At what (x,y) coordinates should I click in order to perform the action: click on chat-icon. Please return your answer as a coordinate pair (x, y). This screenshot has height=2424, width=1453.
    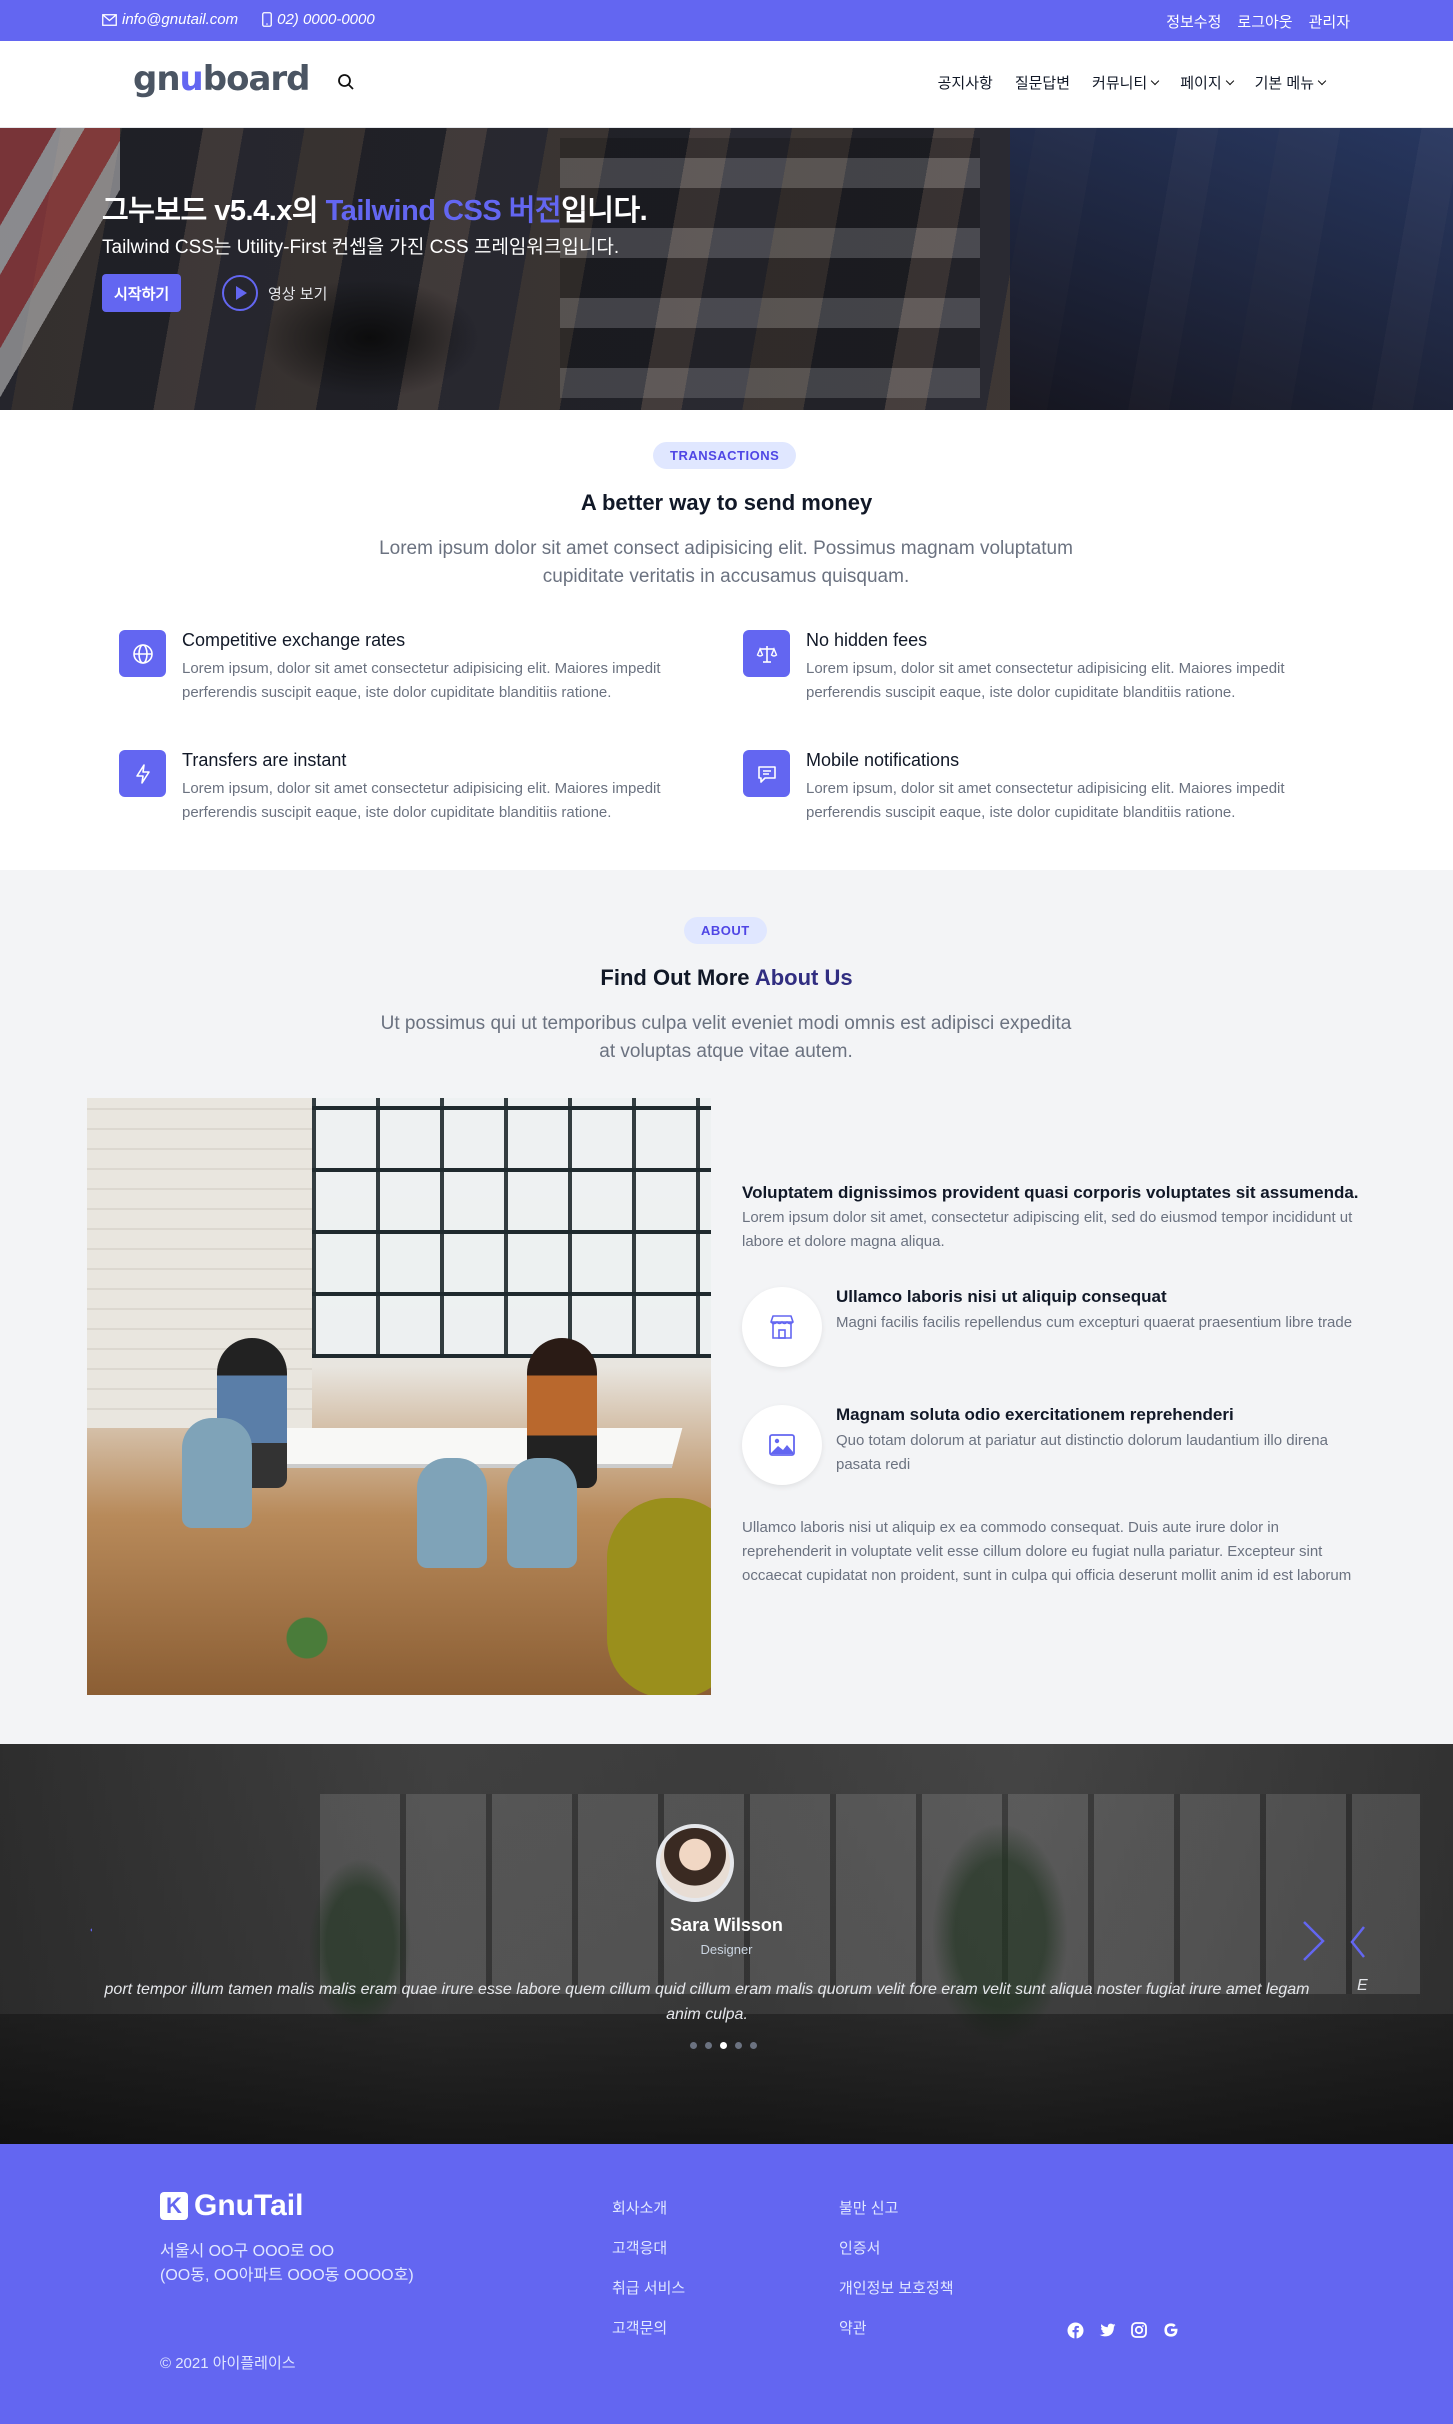
    Looking at the image, I should click on (766, 773).